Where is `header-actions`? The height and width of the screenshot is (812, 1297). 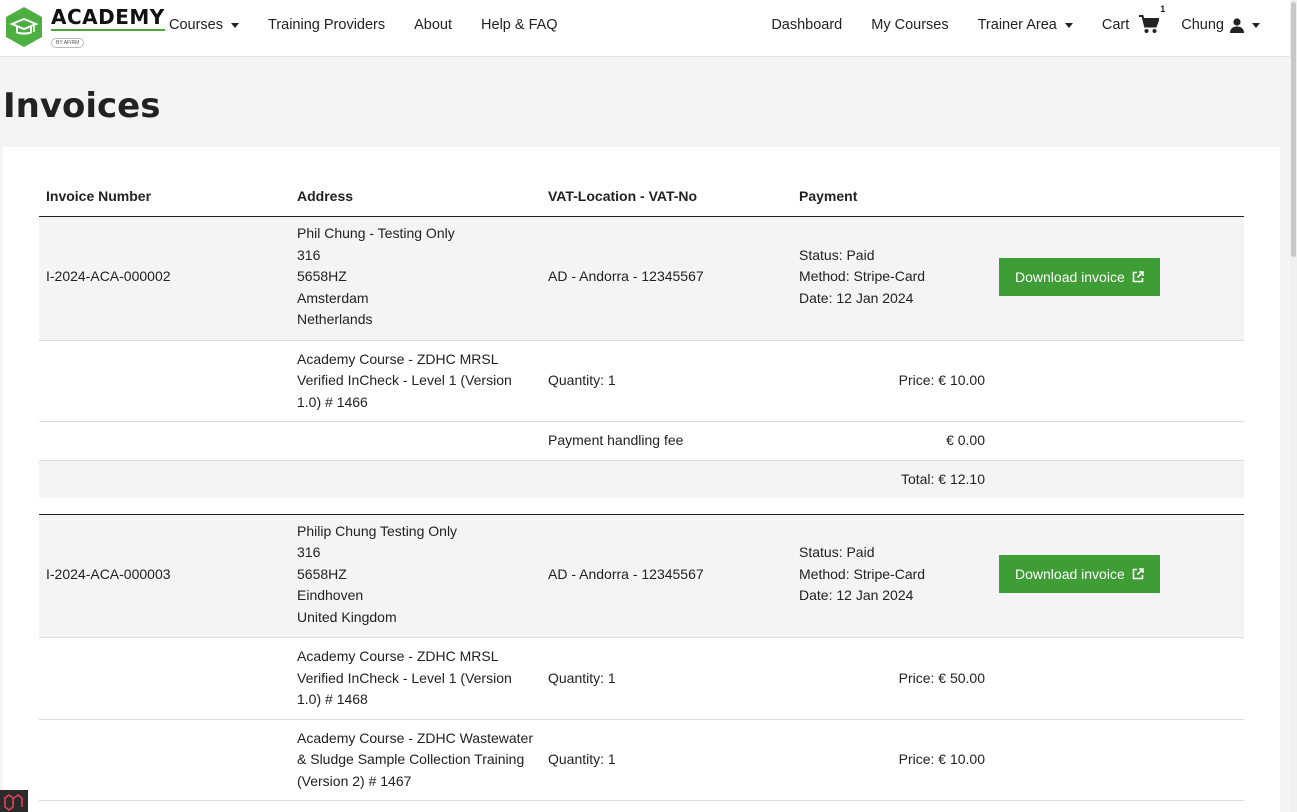 header-actions is located at coordinates (1118, 197).